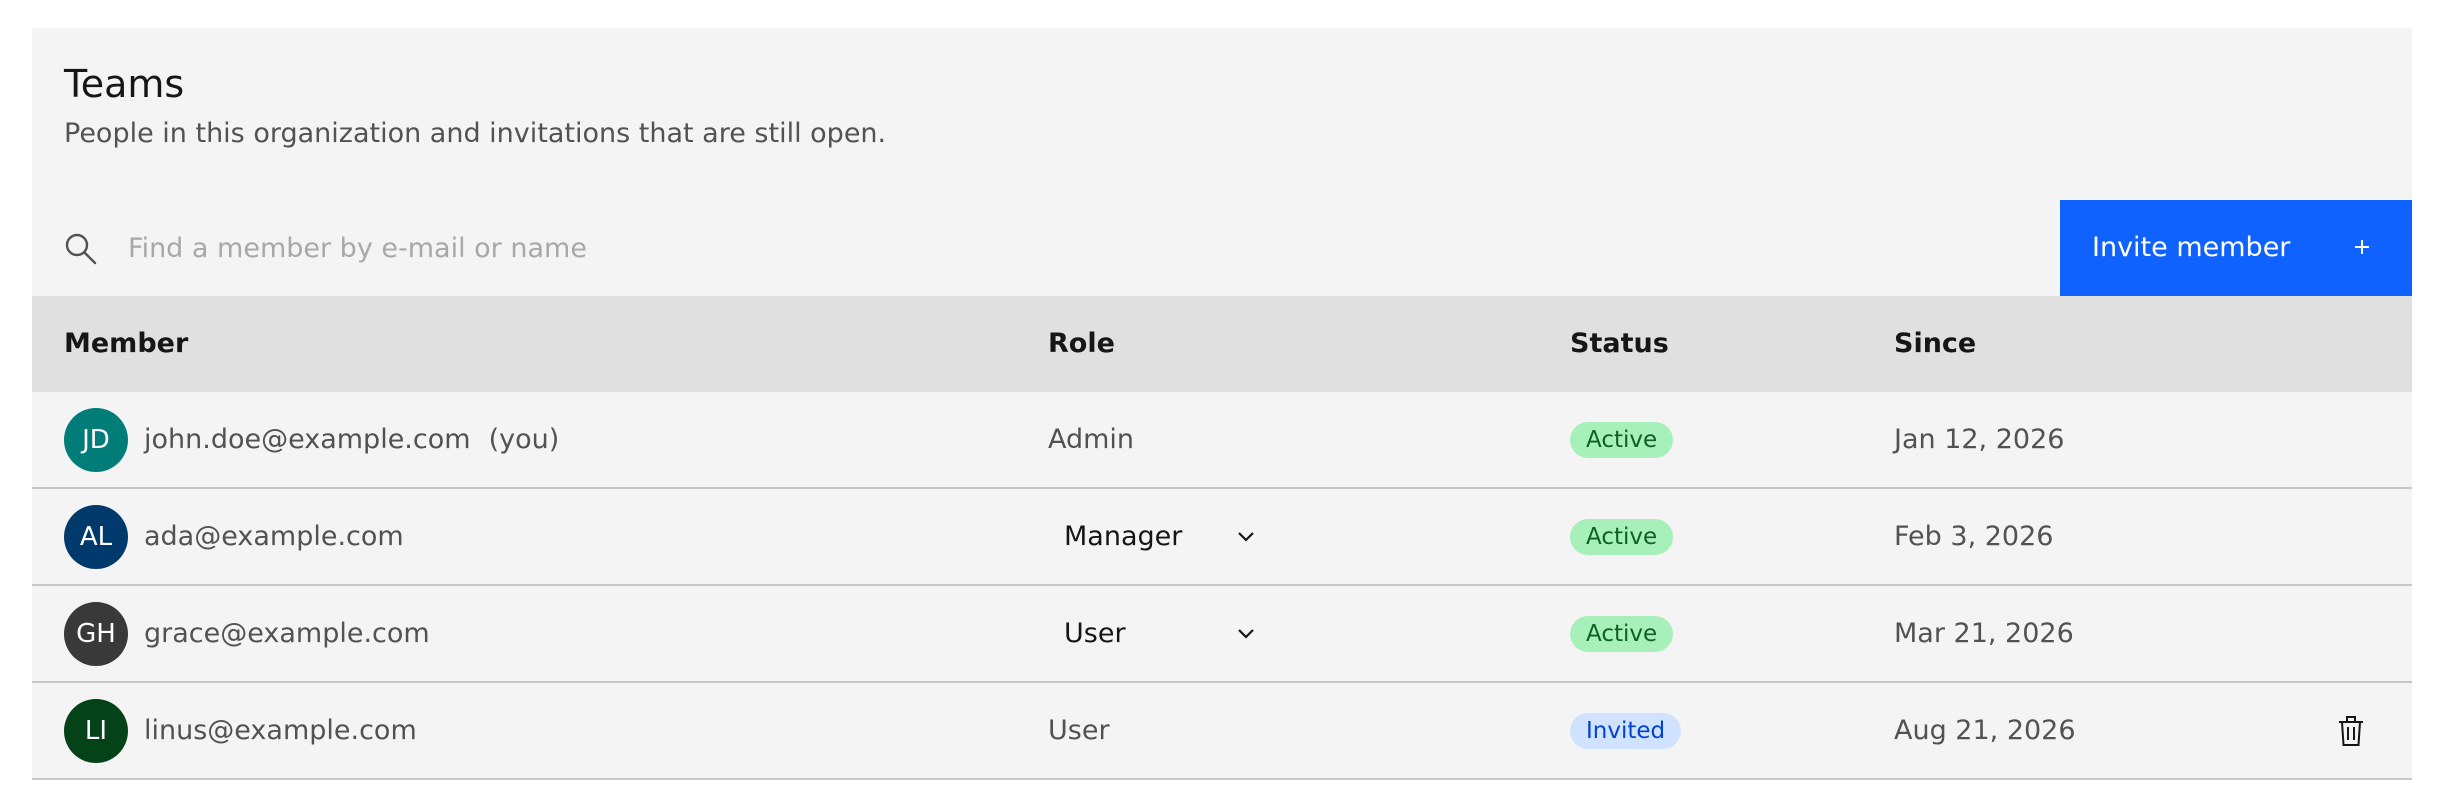  I want to click on member-email: ada@example.com, so click(274, 536).